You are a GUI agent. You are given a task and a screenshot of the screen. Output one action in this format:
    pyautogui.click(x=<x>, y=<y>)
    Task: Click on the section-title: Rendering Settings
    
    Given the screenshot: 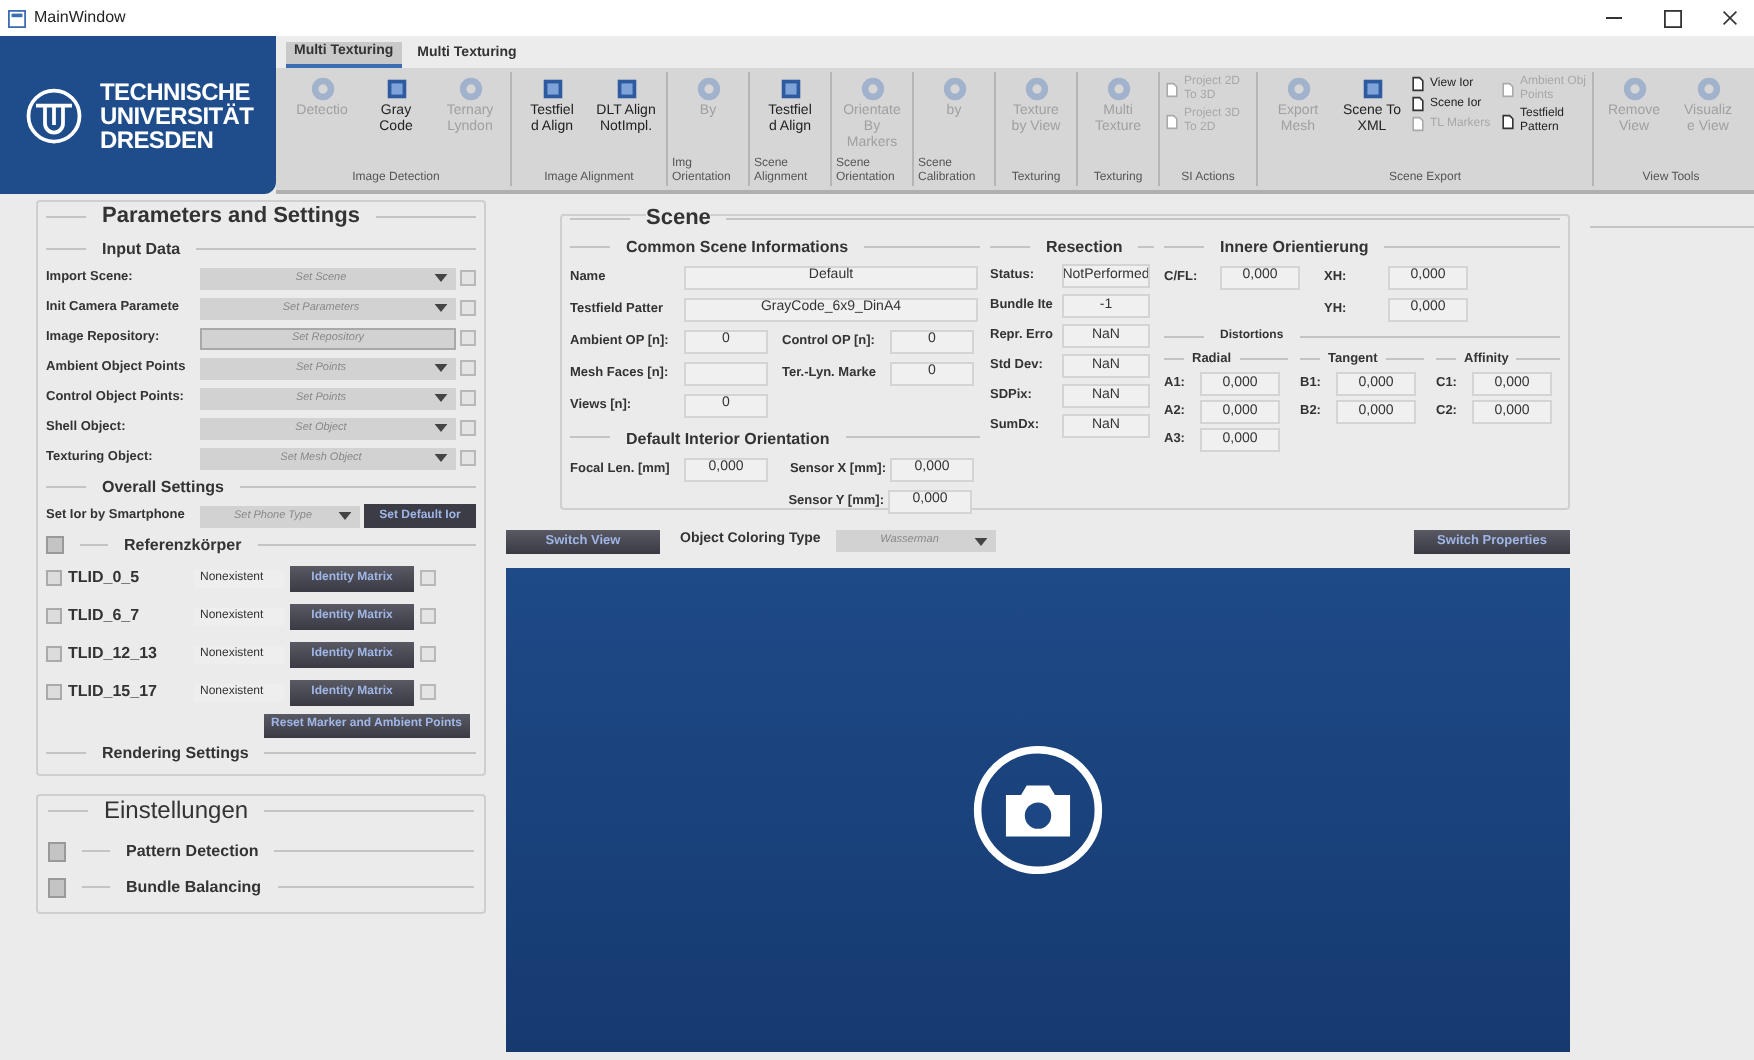 What is the action you would take?
    pyautogui.click(x=175, y=753)
    